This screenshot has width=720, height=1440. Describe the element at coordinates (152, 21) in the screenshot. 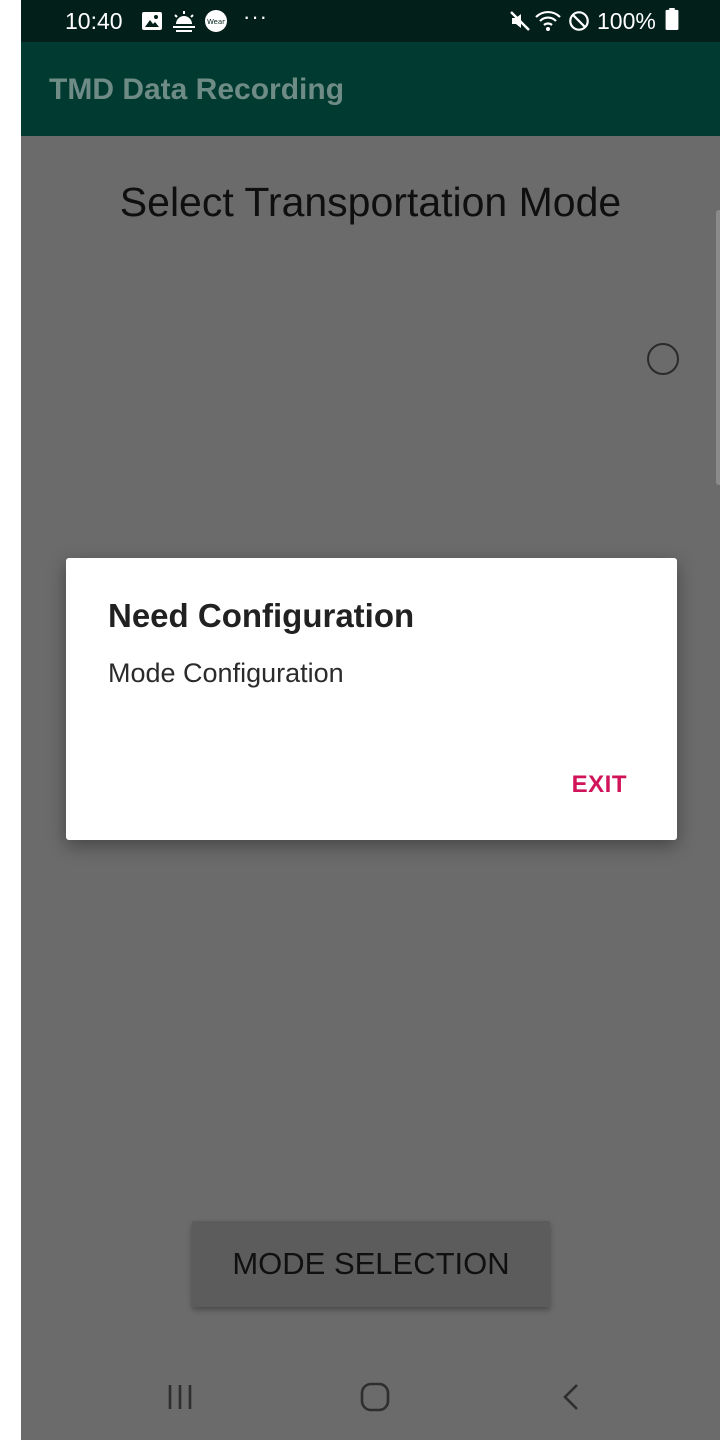

I see `gallery-icon` at that location.